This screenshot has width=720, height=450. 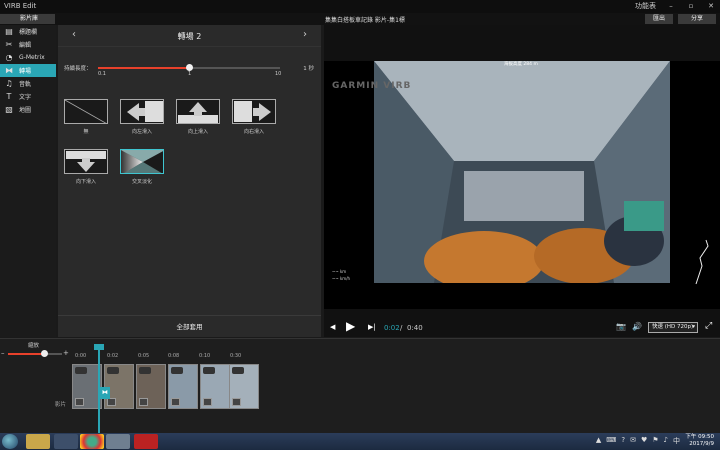 What do you see at coordinates (701, 444) in the screenshot?
I see `clock-date: 2017/9/9` at bounding box center [701, 444].